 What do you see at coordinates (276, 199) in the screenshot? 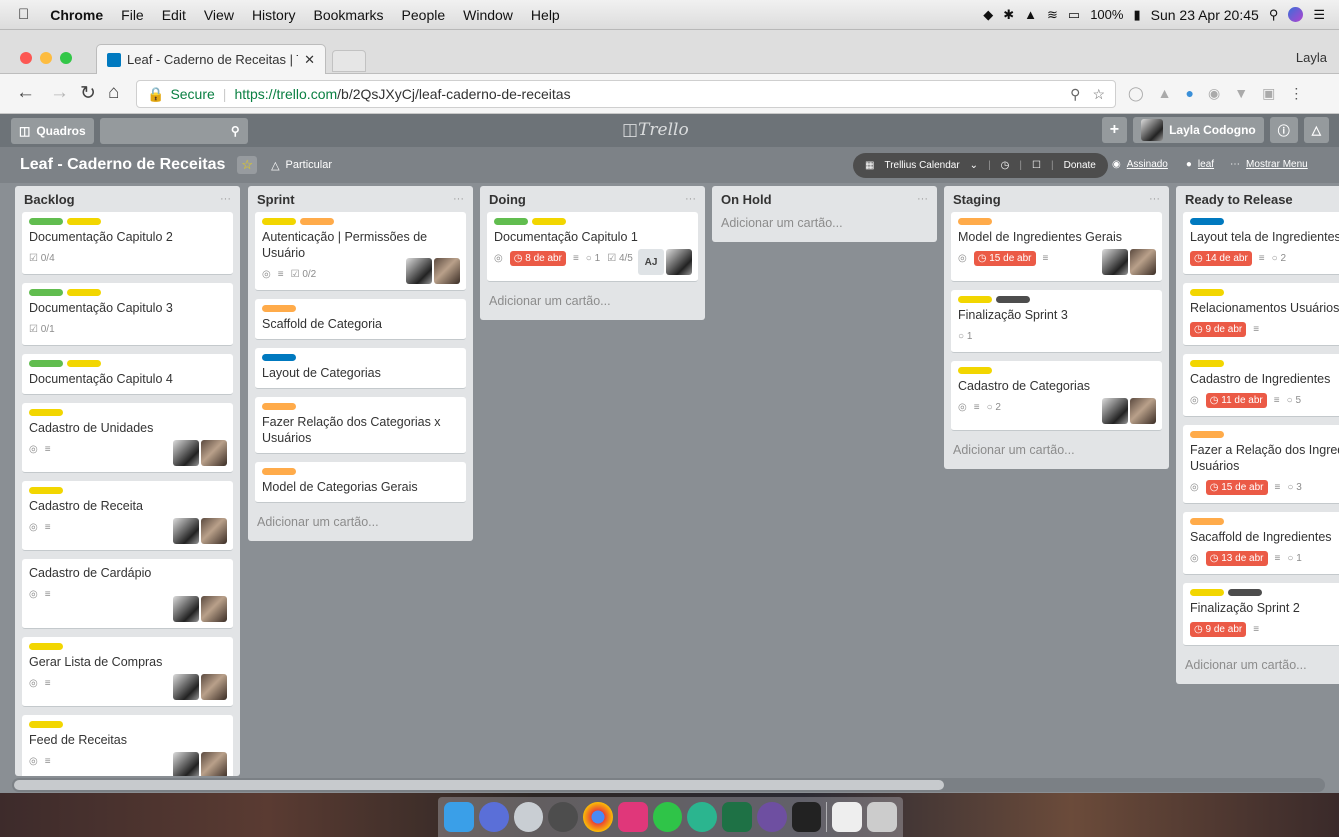
I see `list-title: Sprint` at bounding box center [276, 199].